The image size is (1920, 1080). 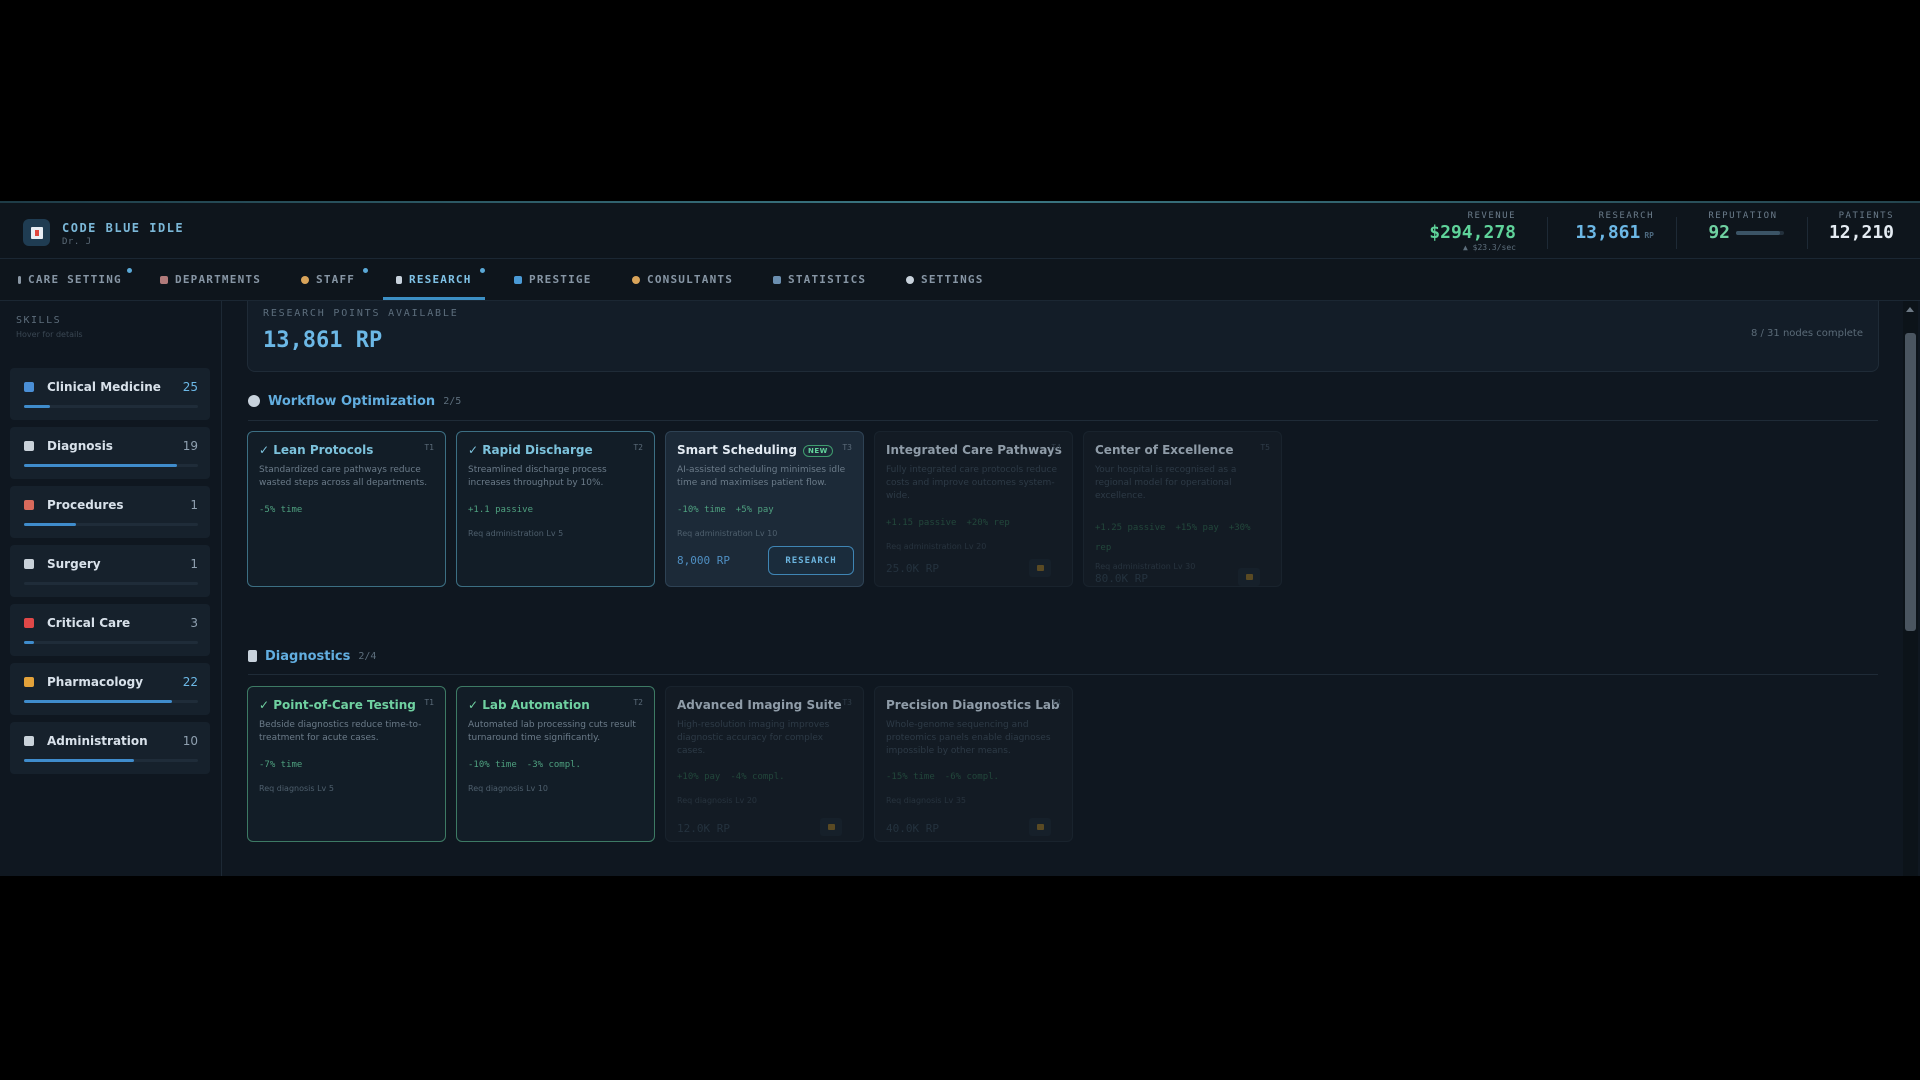 I want to click on node-tier: T2, so click(x=638, y=702).